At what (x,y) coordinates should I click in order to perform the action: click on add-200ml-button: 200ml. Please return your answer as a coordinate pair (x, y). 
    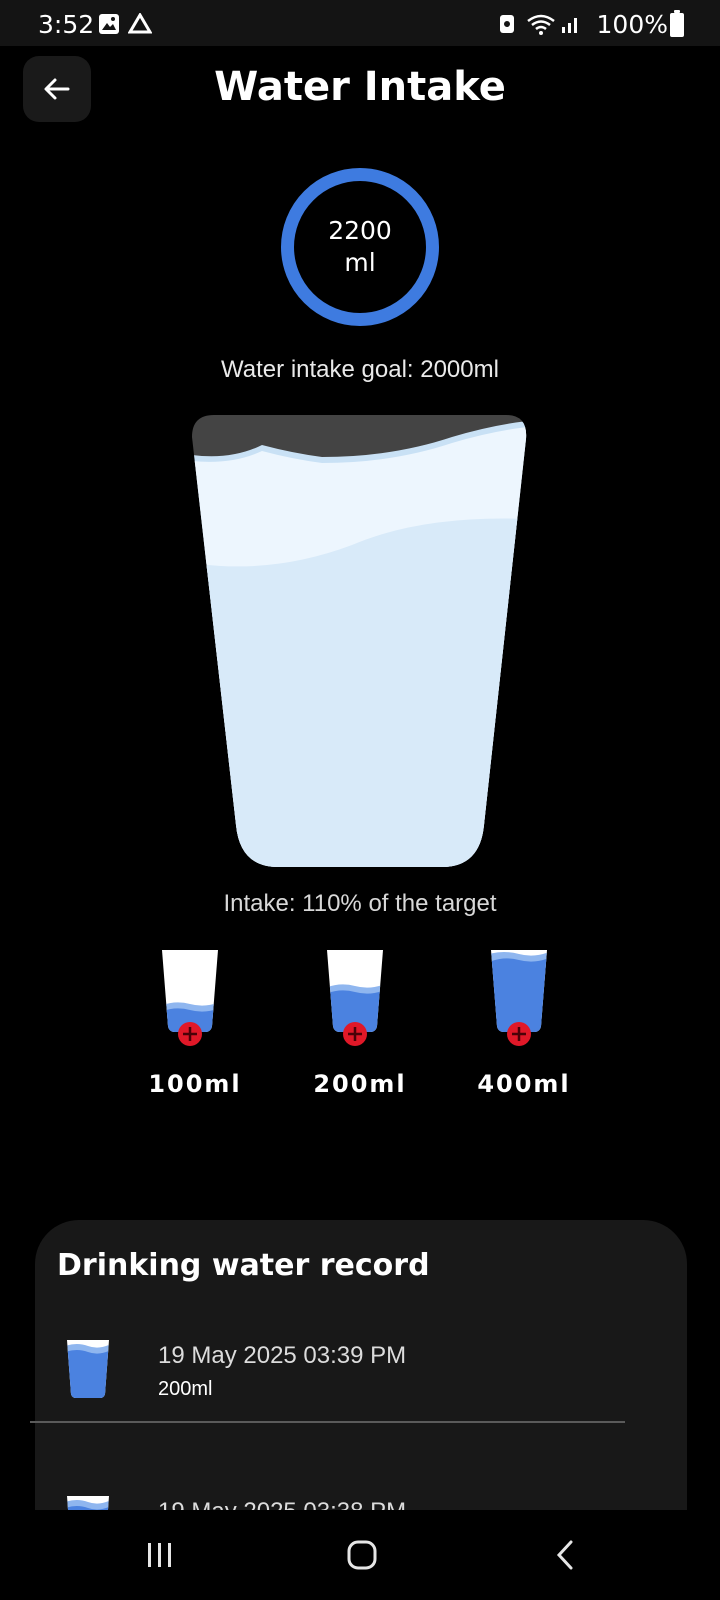
    Looking at the image, I should click on (360, 1026).